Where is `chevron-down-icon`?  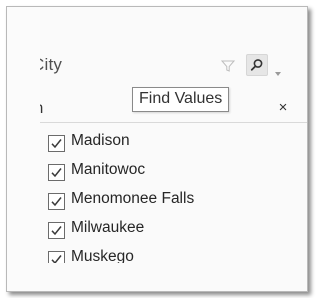 chevron-down-icon is located at coordinates (278, 69).